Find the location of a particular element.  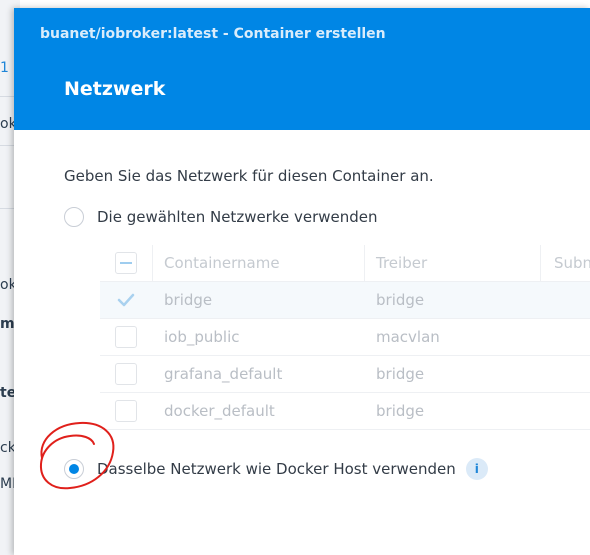

radio-option-selected-networks: Die gewählten Netzwerke verwenden is located at coordinates (221, 217).